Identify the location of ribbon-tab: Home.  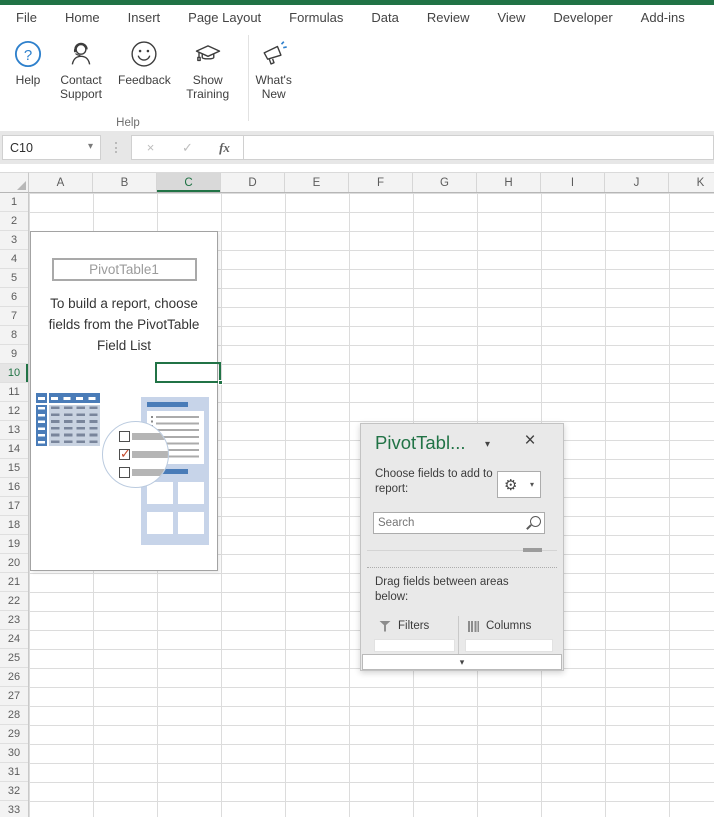
(82, 18).